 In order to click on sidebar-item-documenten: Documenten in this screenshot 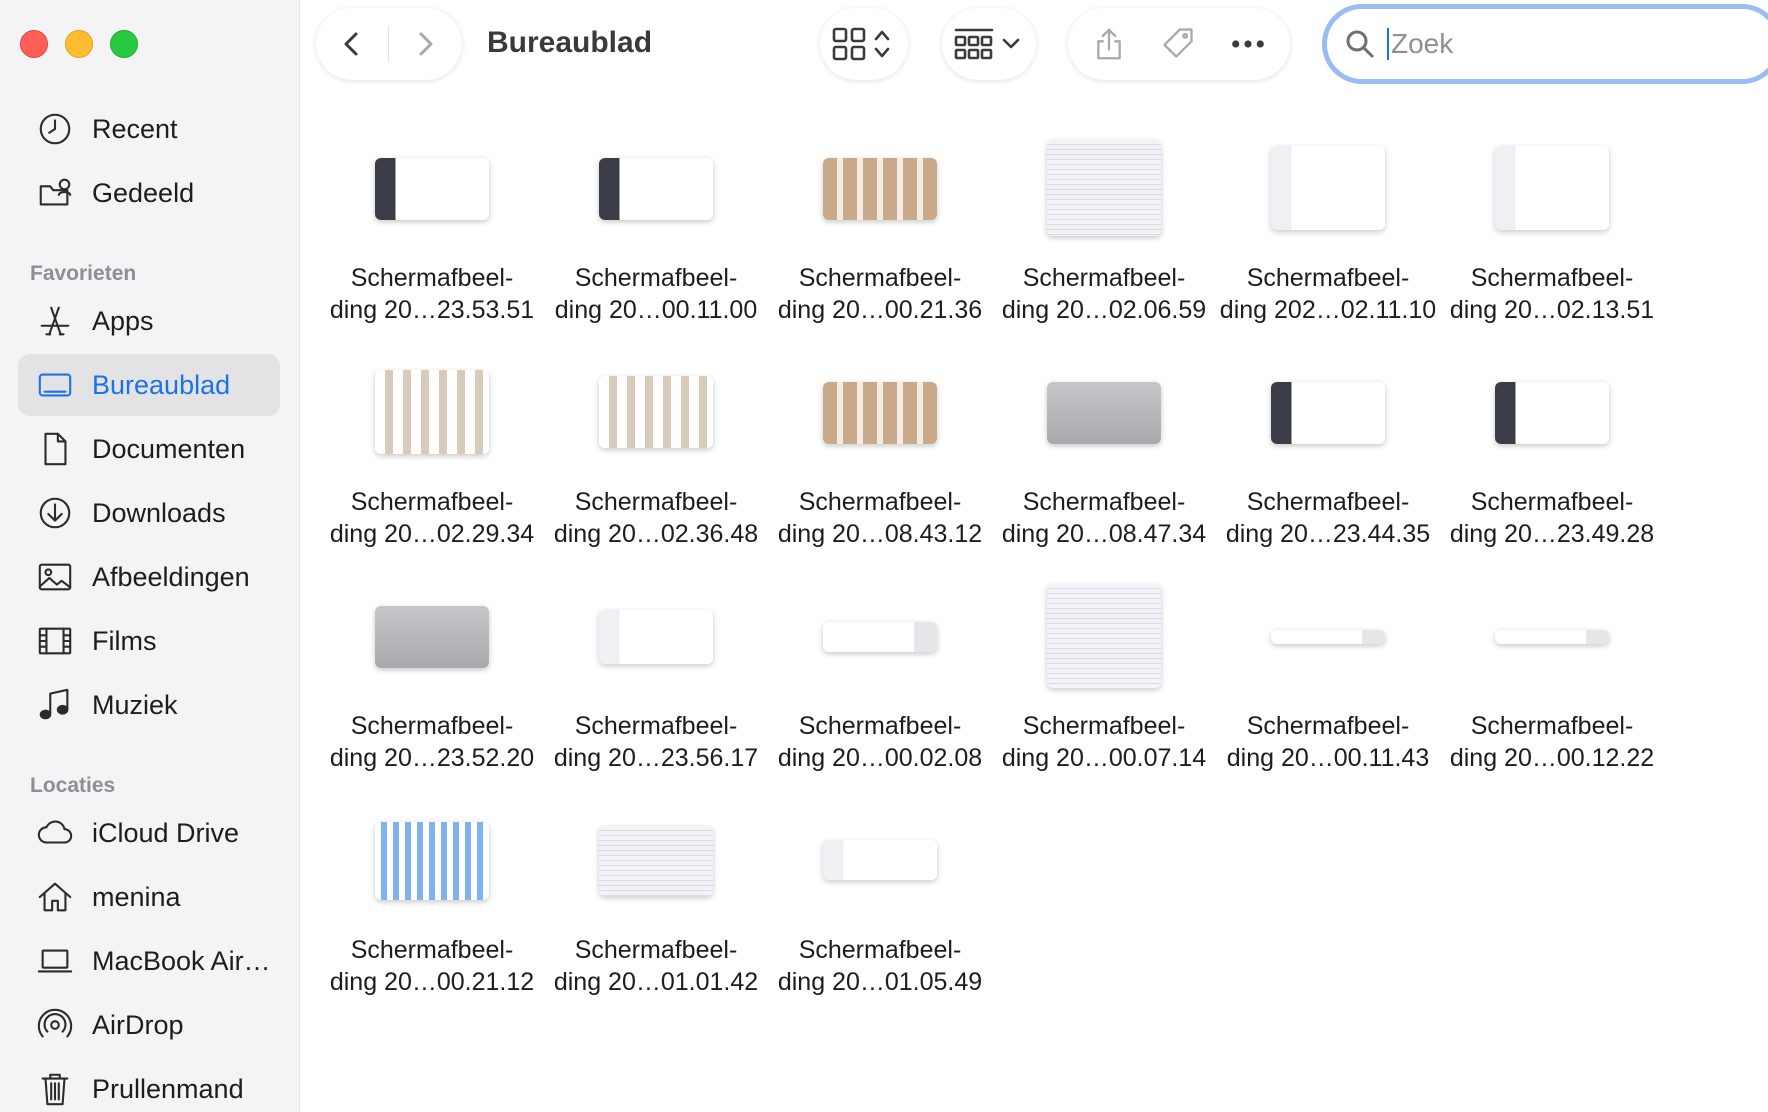, I will do `click(149, 449)`.